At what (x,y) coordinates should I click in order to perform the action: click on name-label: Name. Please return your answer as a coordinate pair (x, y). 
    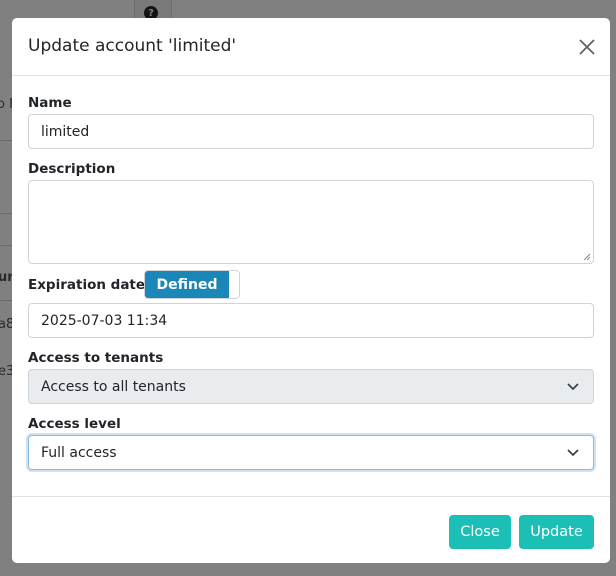
    Looking at the image, I should click on (50, 103).